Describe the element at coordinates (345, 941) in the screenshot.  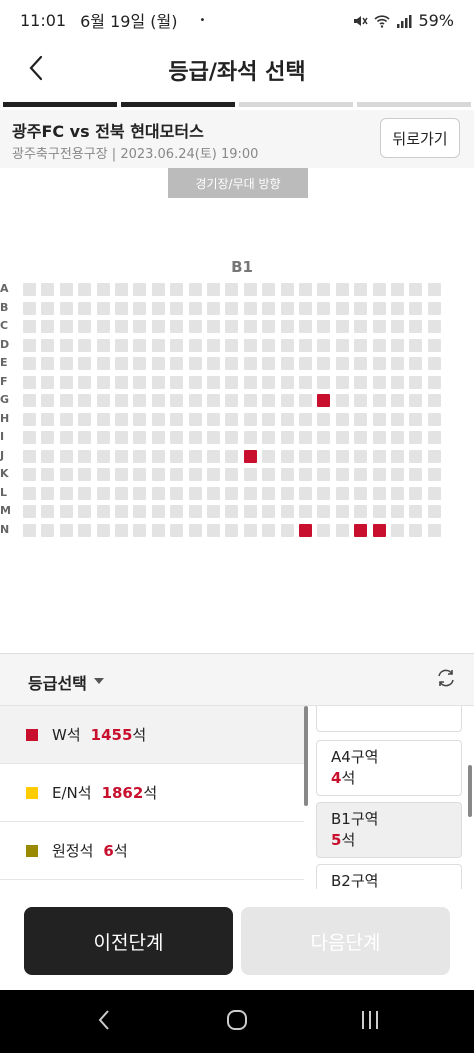
I see `next-step-button: 다음단계` at that location.